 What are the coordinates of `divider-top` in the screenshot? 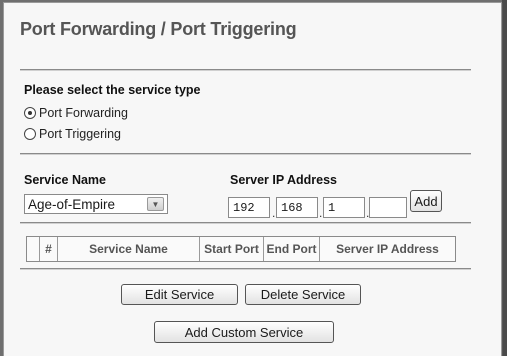 It's located at (245, 70).